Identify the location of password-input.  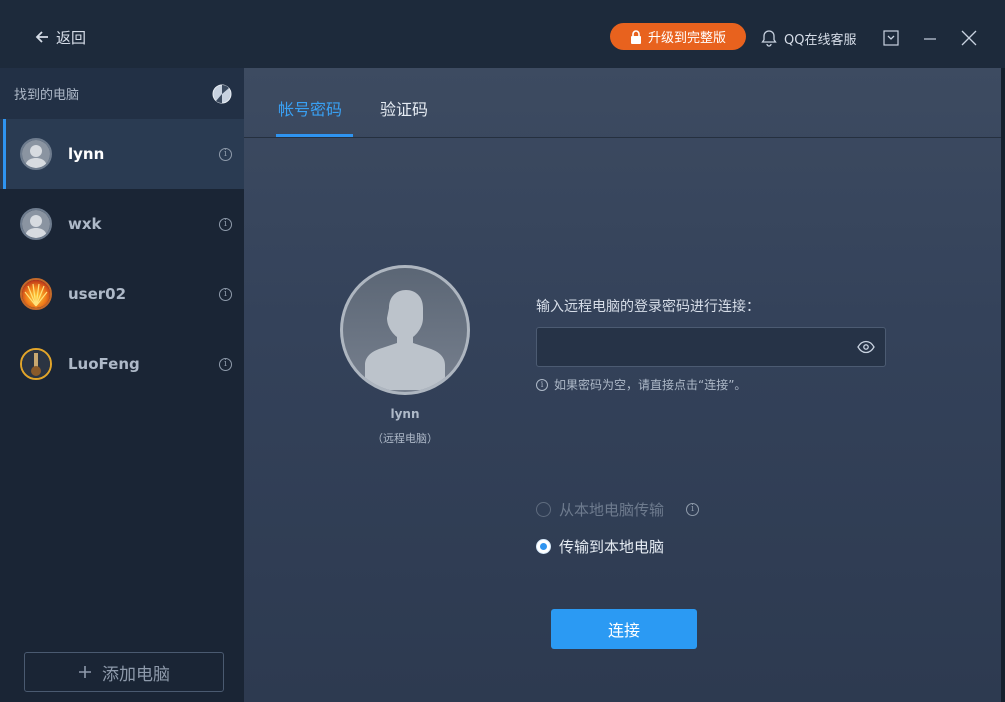
(692, 347).